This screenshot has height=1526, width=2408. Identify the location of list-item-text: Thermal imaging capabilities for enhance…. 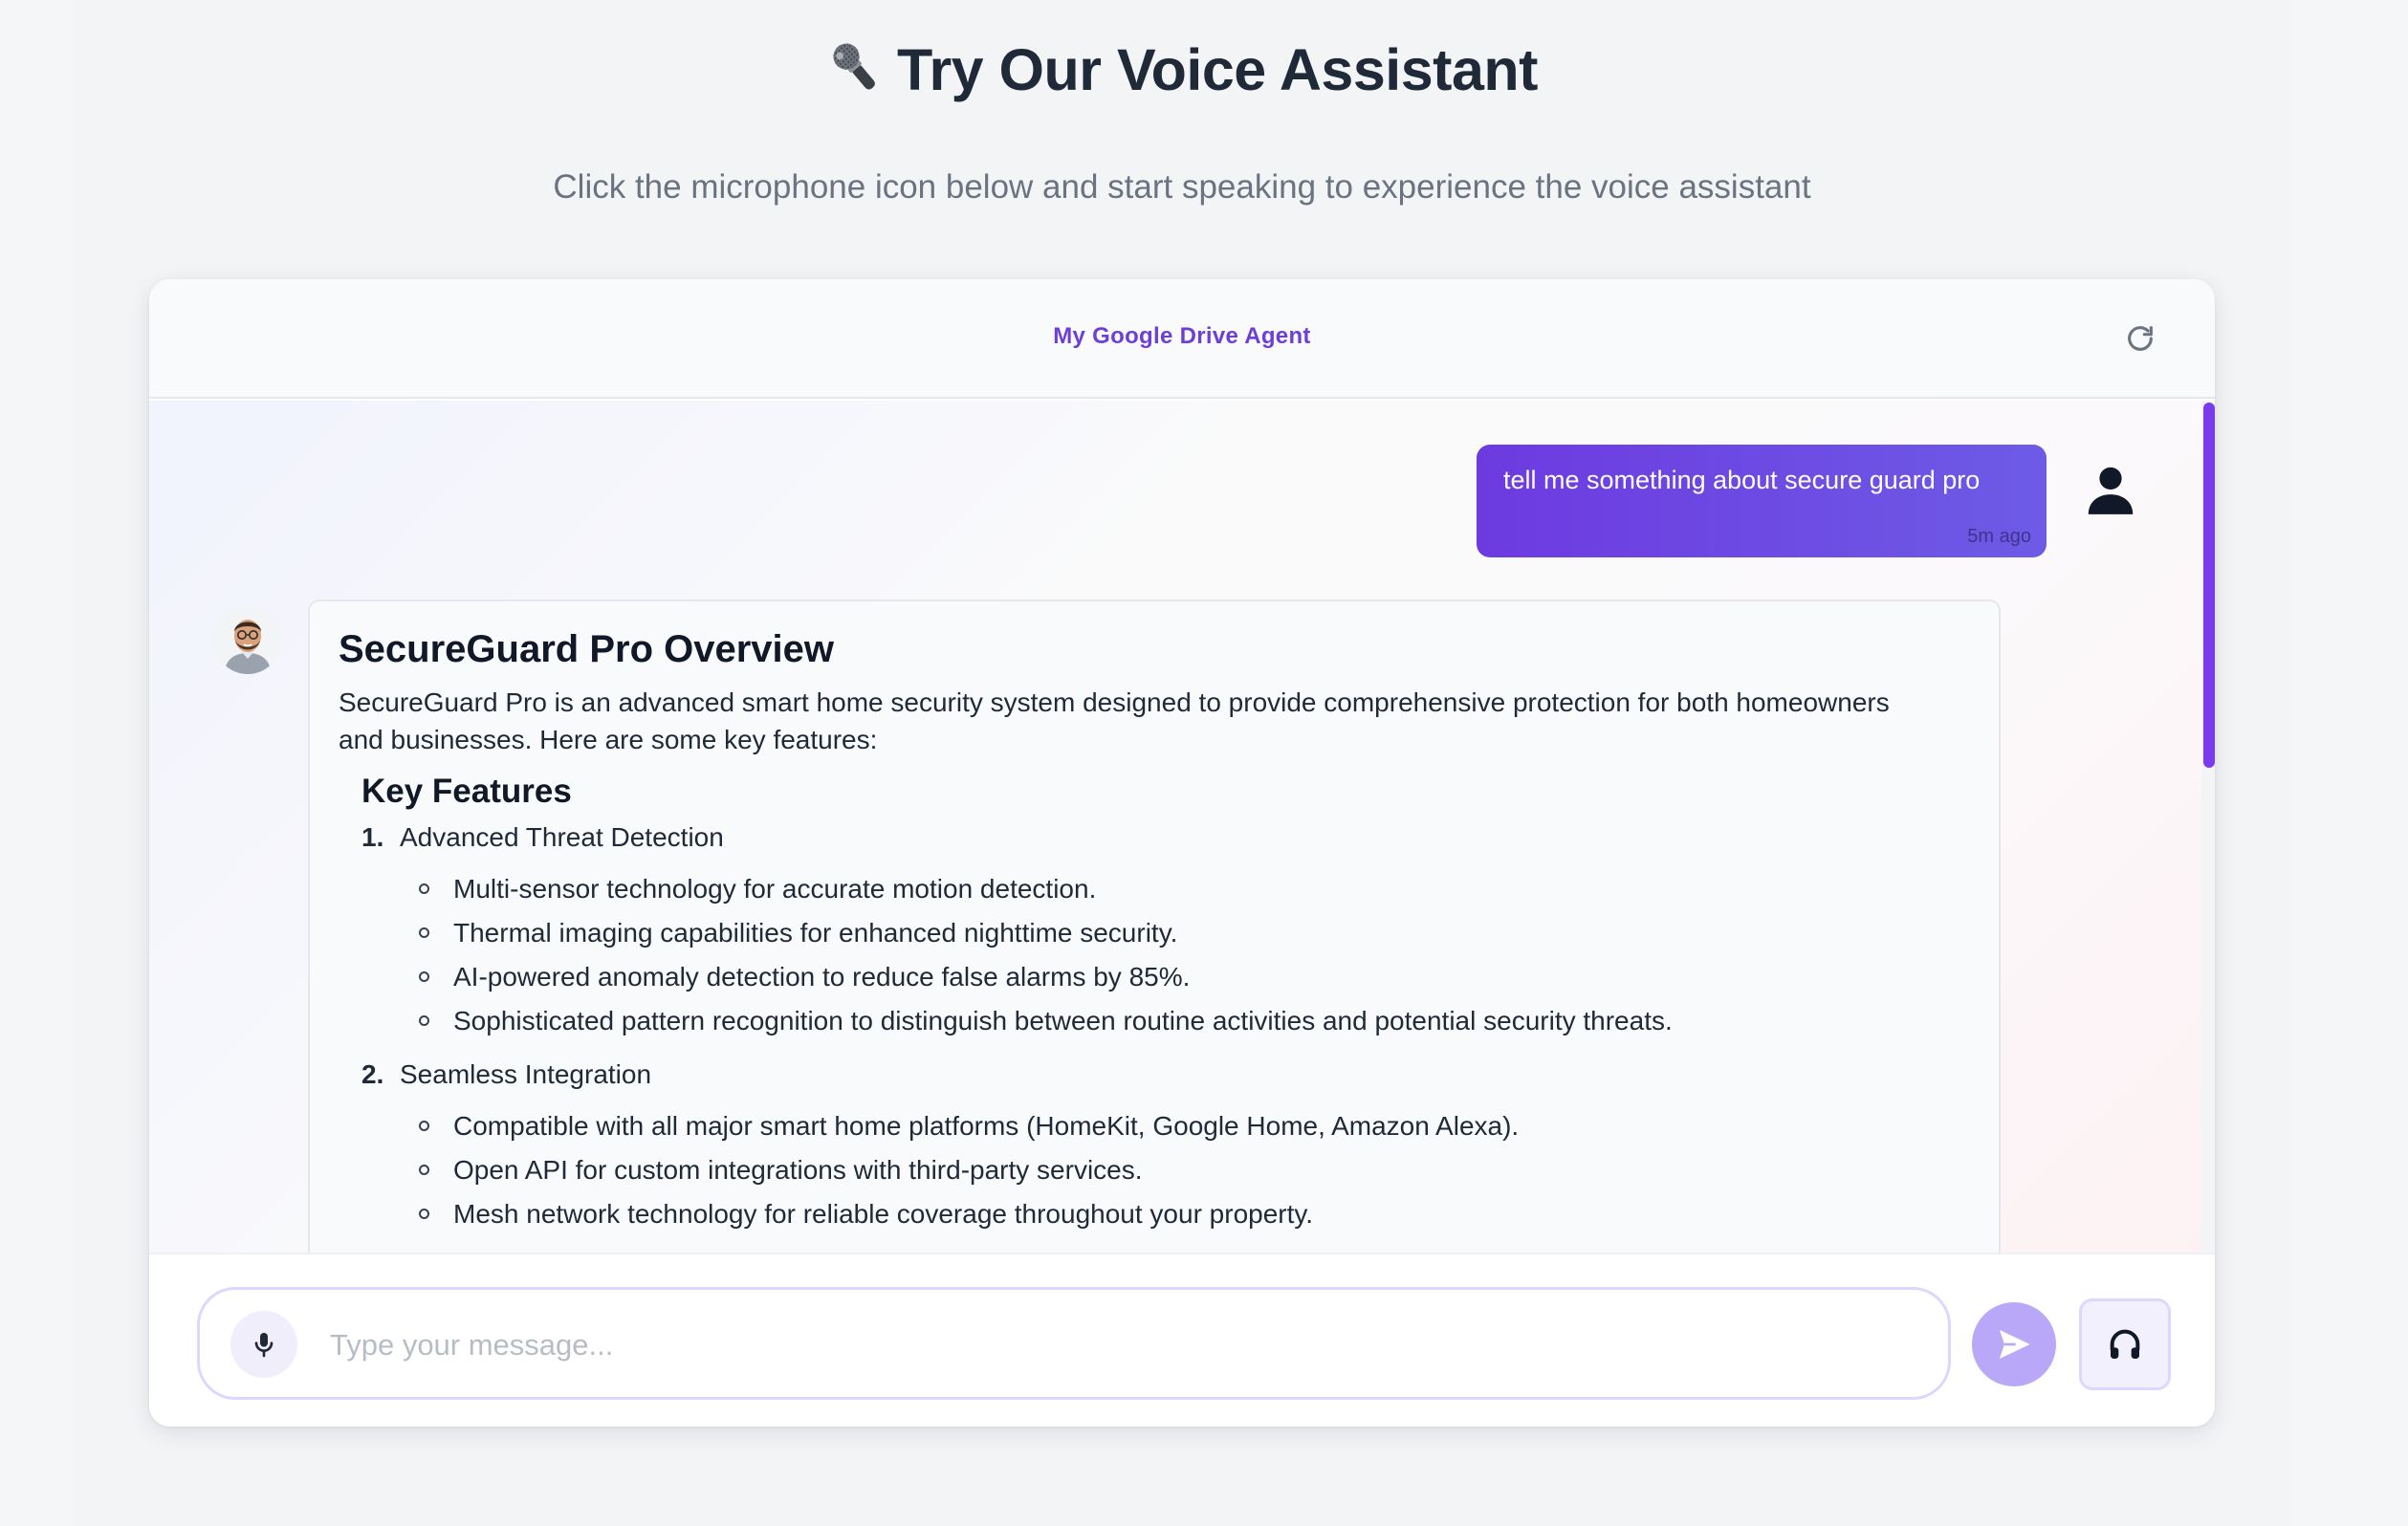
(816, 933).